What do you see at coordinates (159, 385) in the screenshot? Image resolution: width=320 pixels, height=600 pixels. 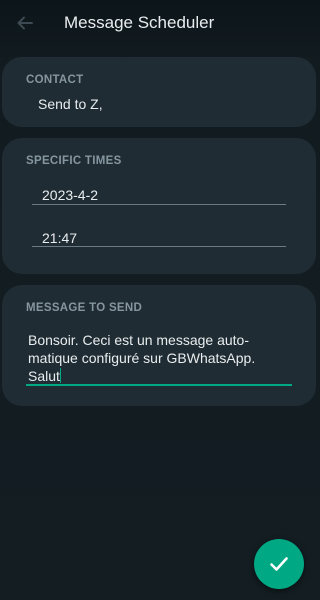 I see `message-input-underline` at bounding box center [159, 385].